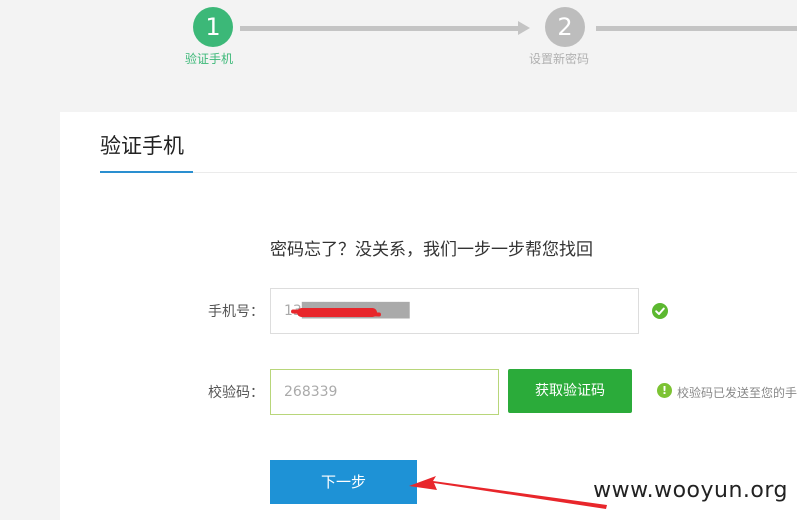 The image size is (797, 520). What do you see at coordinates (454, 311) in the screenshot?
I see `phone-input: 13██████████` at bounding box center [454, 311].